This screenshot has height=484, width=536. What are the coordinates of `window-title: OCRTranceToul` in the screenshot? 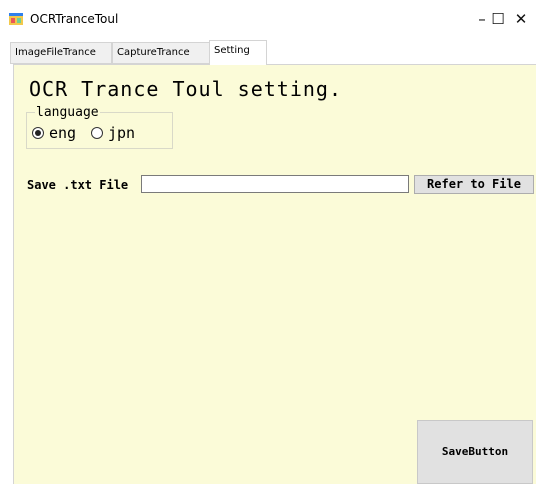 It's located at (74, 19).